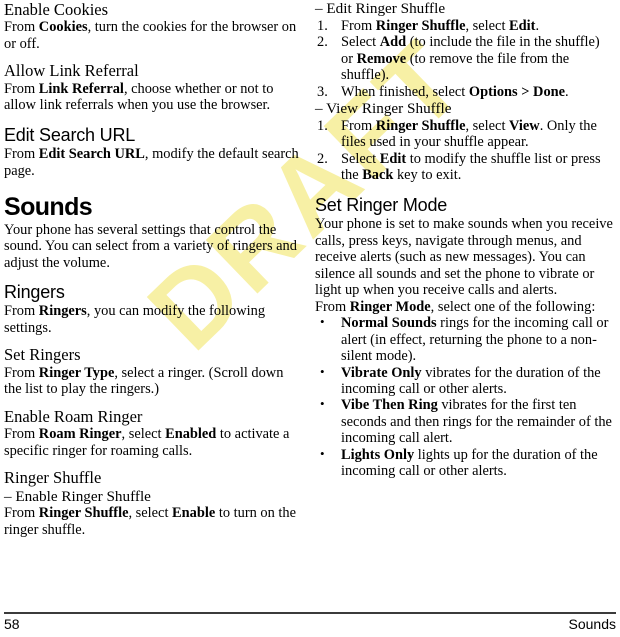  I want to click on page-number: 58, so click(12, 624).